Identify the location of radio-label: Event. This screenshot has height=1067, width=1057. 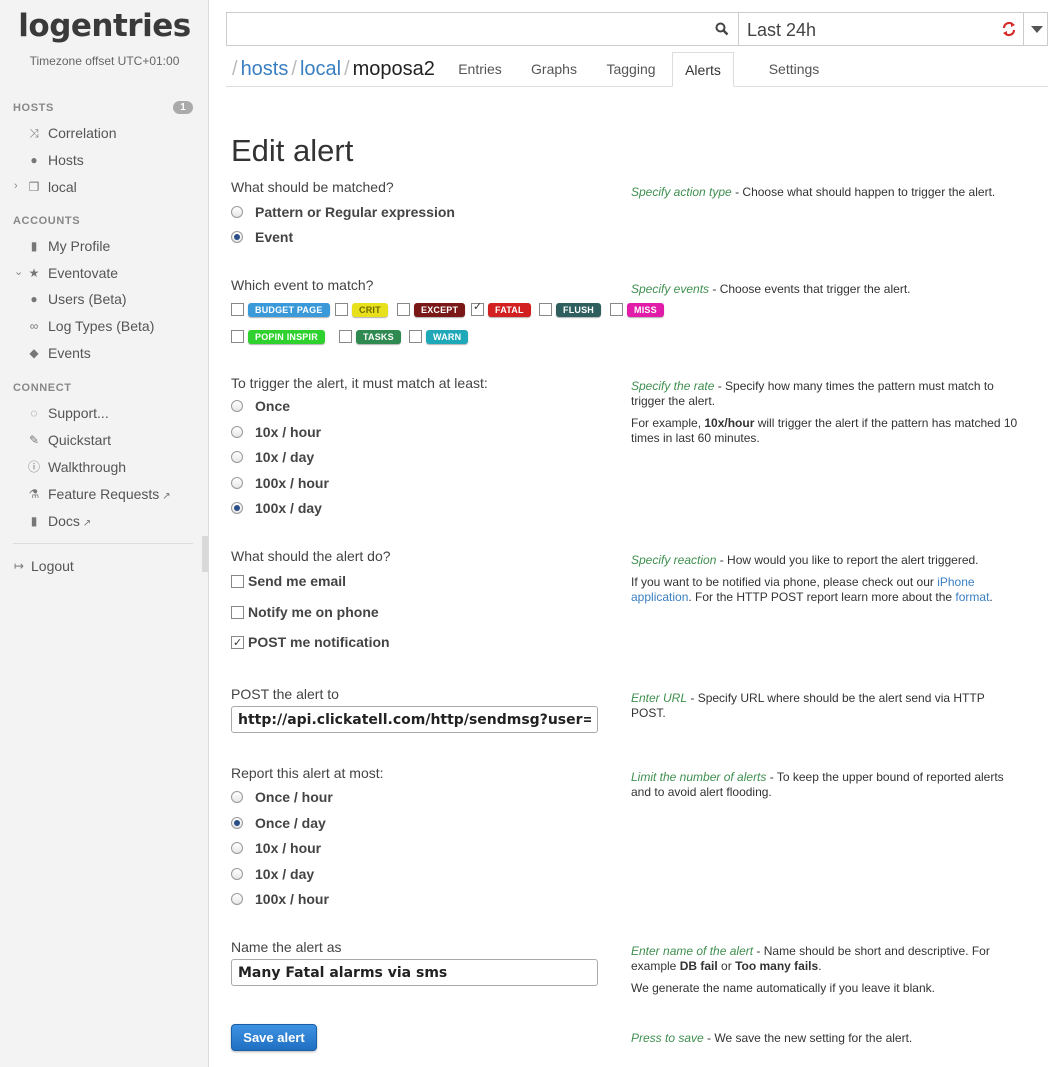
(274, 237).